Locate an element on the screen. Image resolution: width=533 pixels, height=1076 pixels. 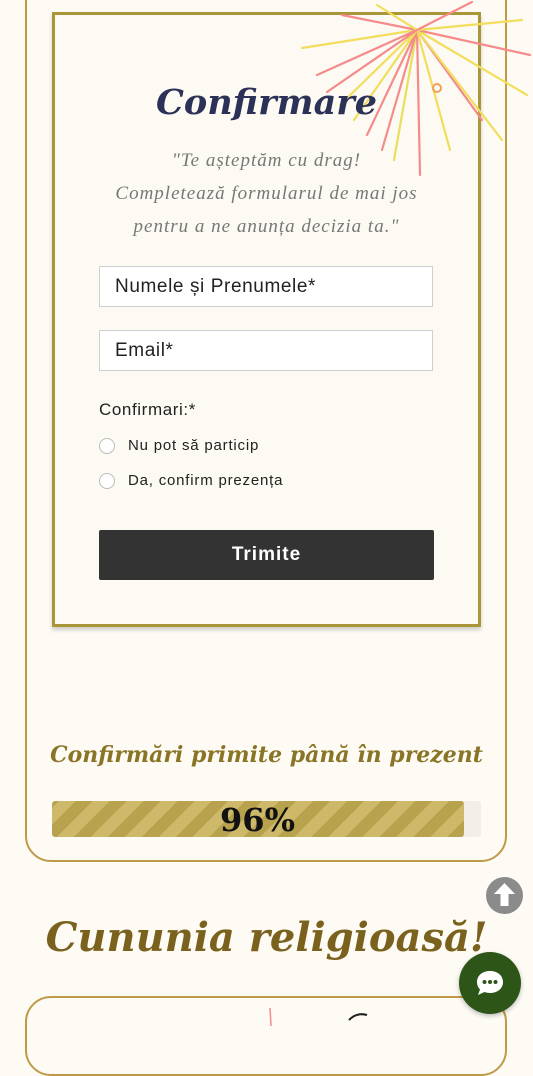
intro-line: pentru a ne anunța decizia ta." is located at coordinates (266, 226).